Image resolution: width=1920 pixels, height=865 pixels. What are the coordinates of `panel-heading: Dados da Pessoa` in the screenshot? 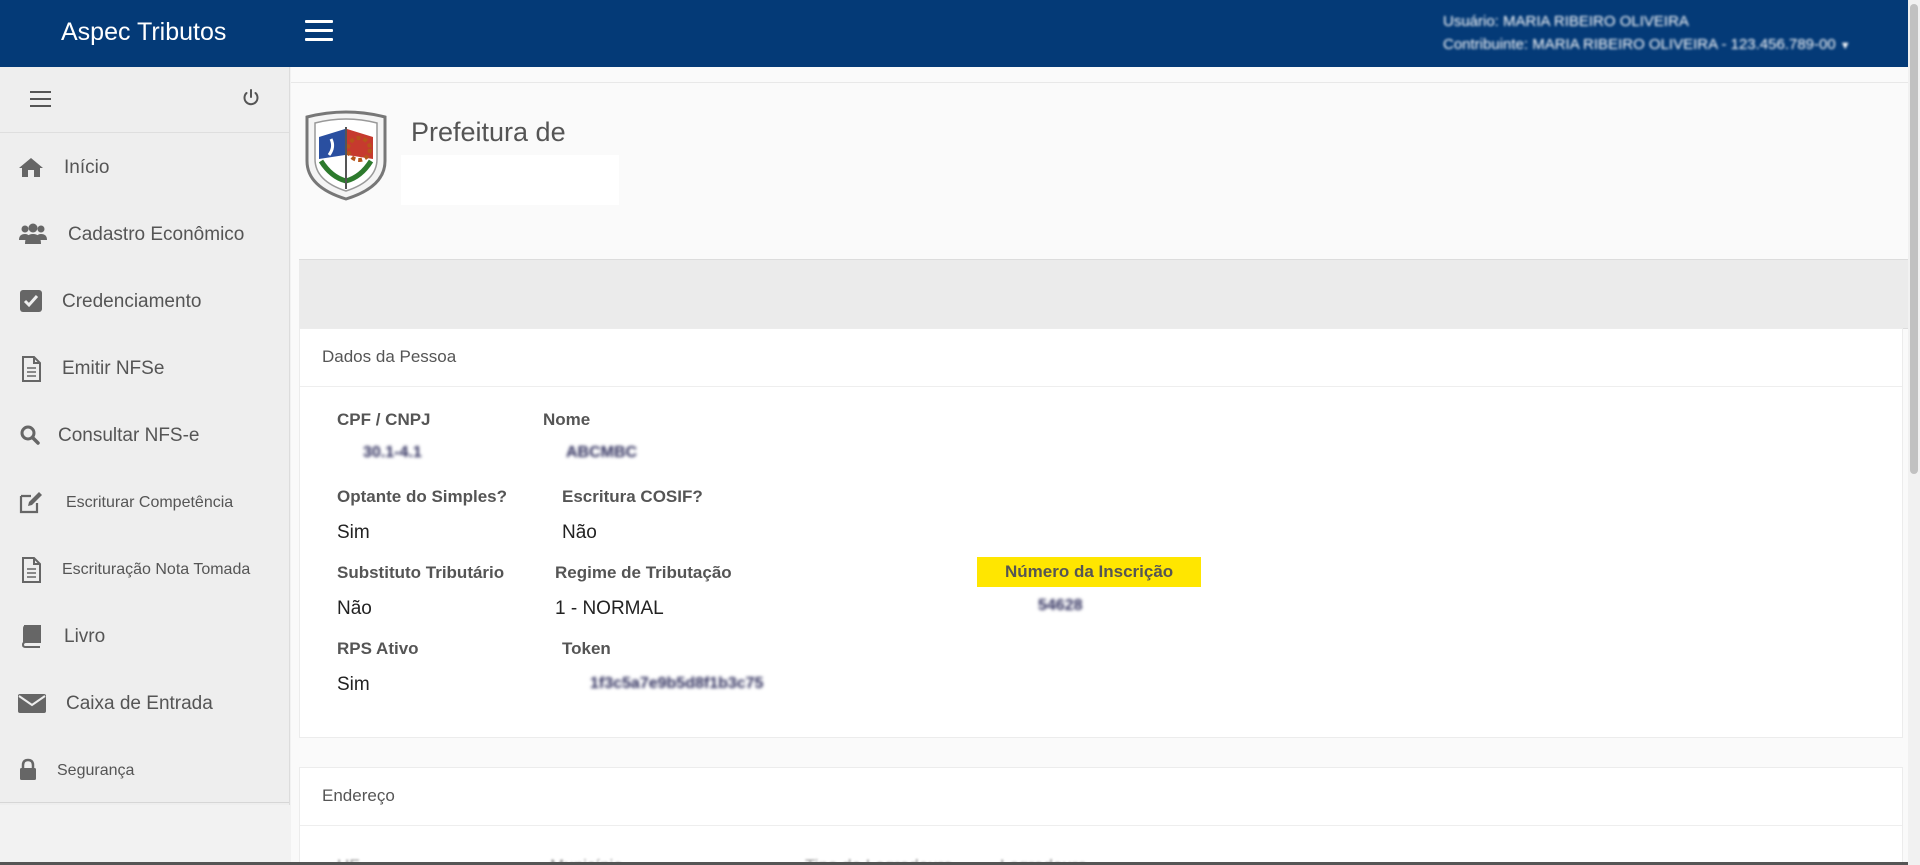 It's located at (1101, 358).